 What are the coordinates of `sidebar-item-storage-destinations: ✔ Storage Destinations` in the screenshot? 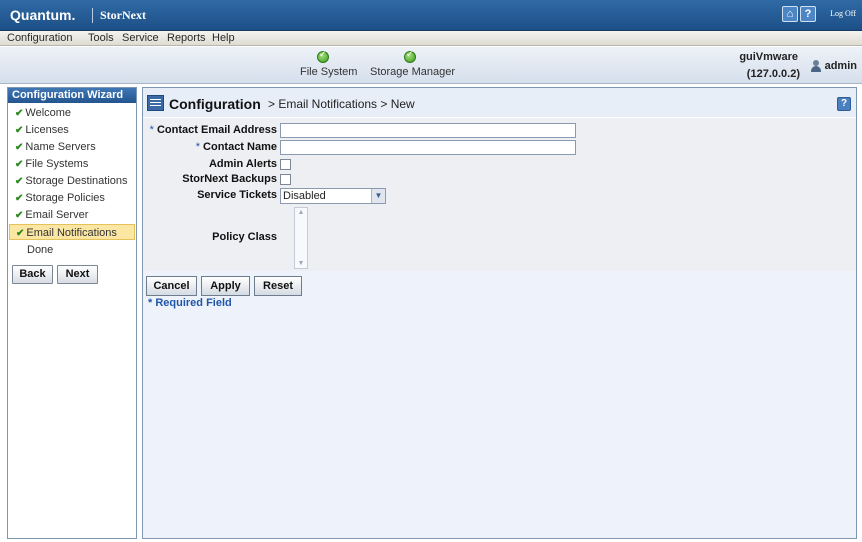 It's located at (72, 181).